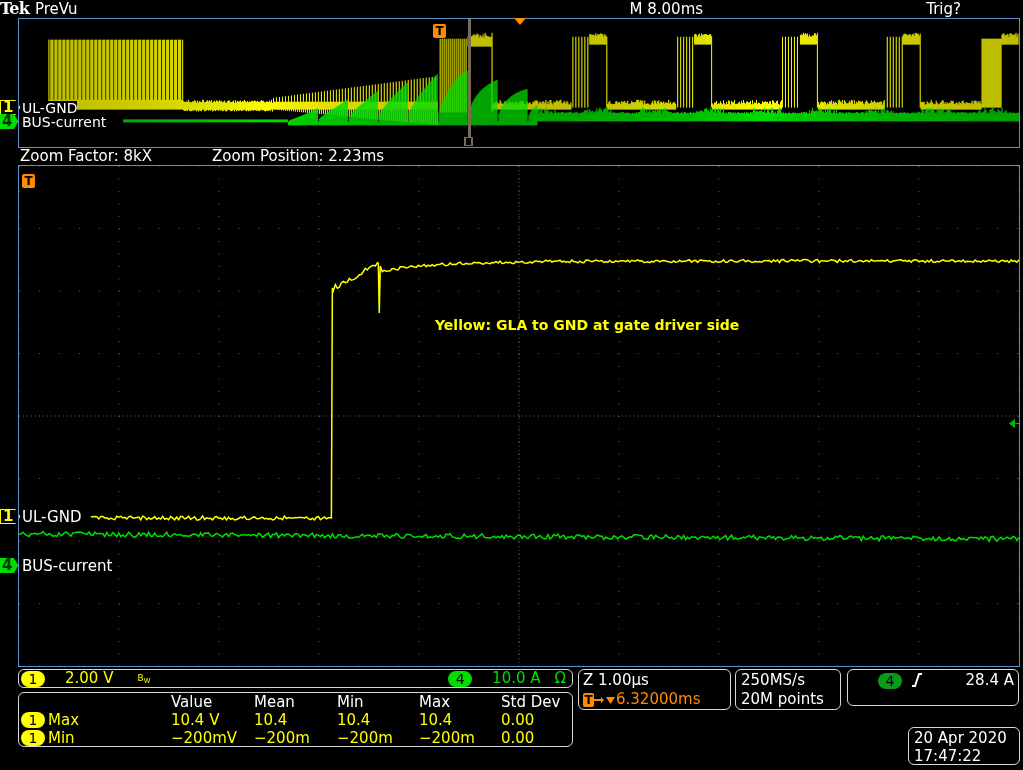 The image size is (1023, 770). I want to click on column-header: Min, so click(351, 703).